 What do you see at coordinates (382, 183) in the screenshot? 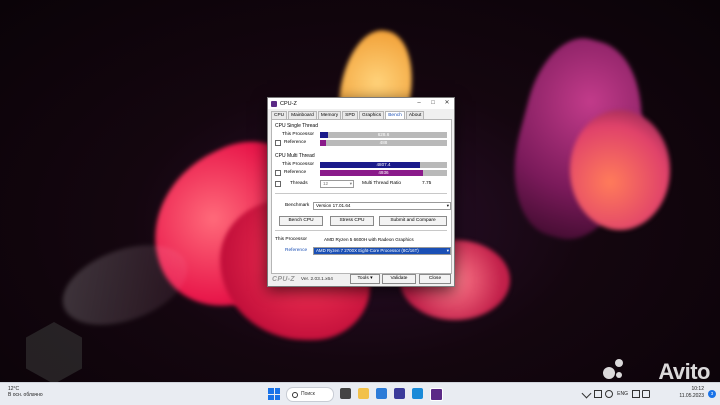
I see `ratio-label: Multi Thread Ratio` at bounding box center [382, 183].